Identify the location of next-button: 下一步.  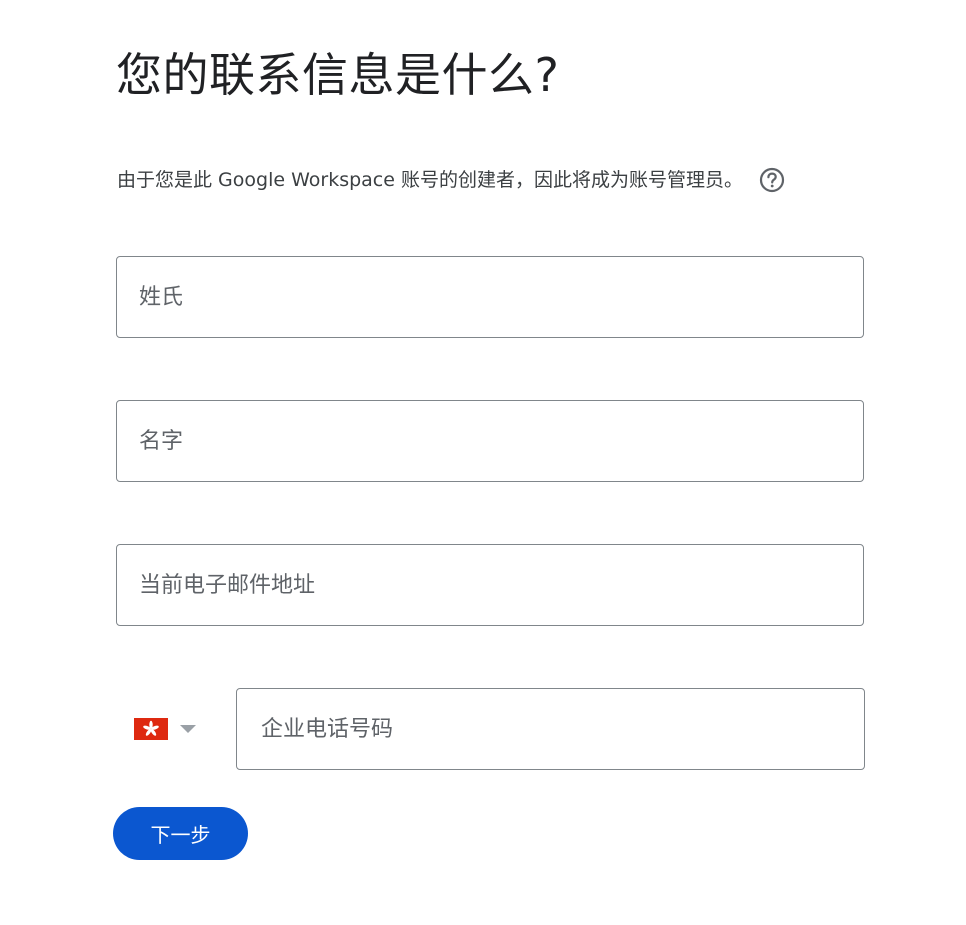
(180, 833).